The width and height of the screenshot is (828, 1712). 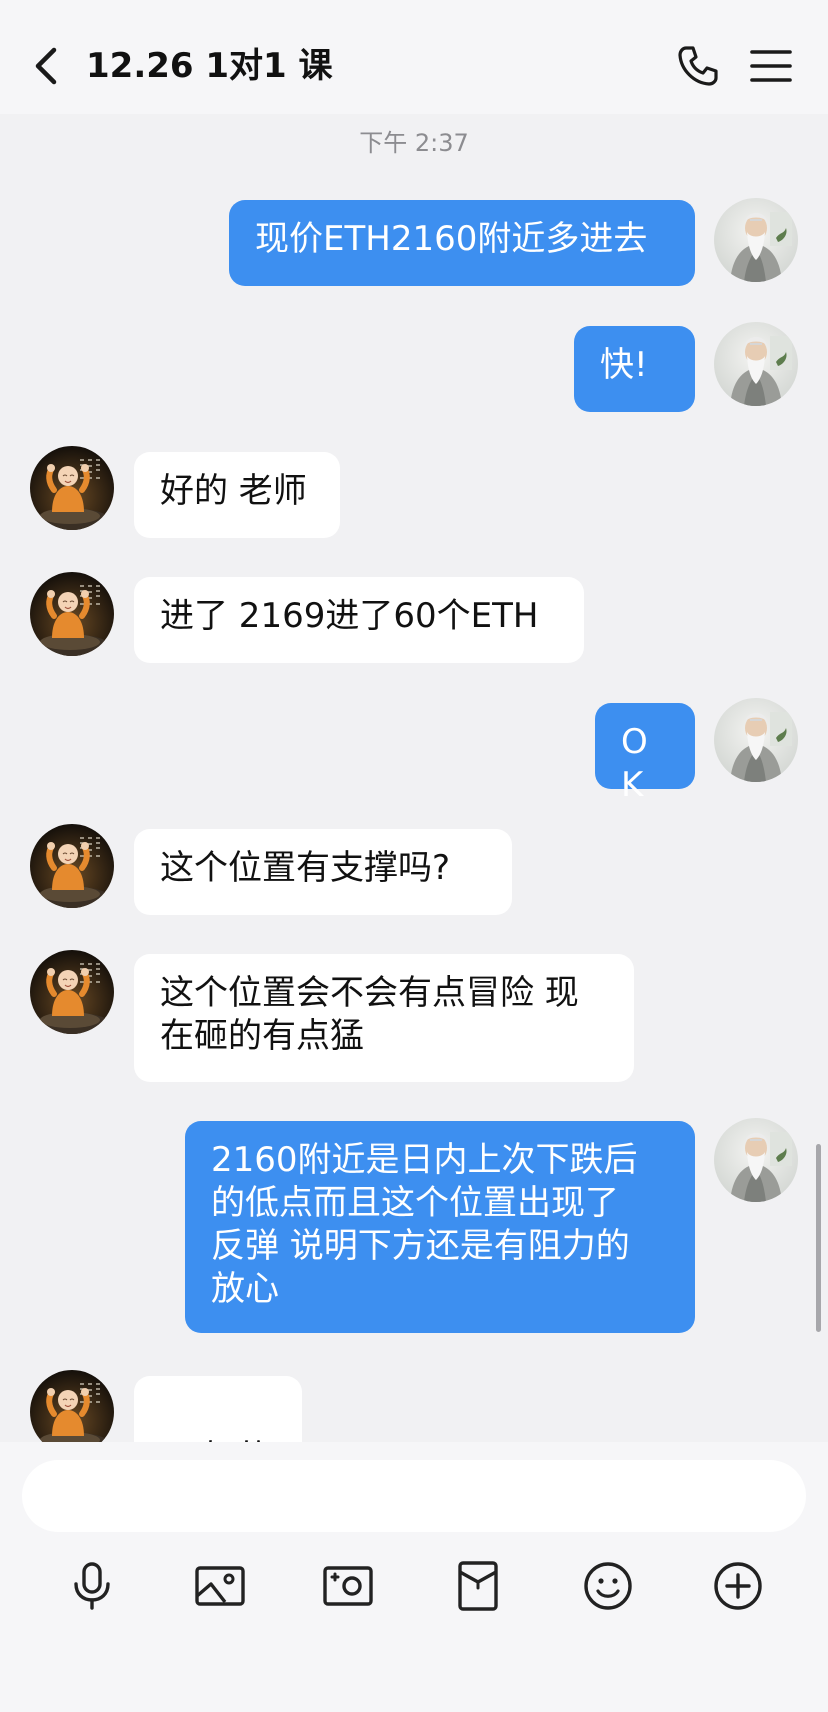 I want to click on chevron-left-icon, so click(x=46, y=66).